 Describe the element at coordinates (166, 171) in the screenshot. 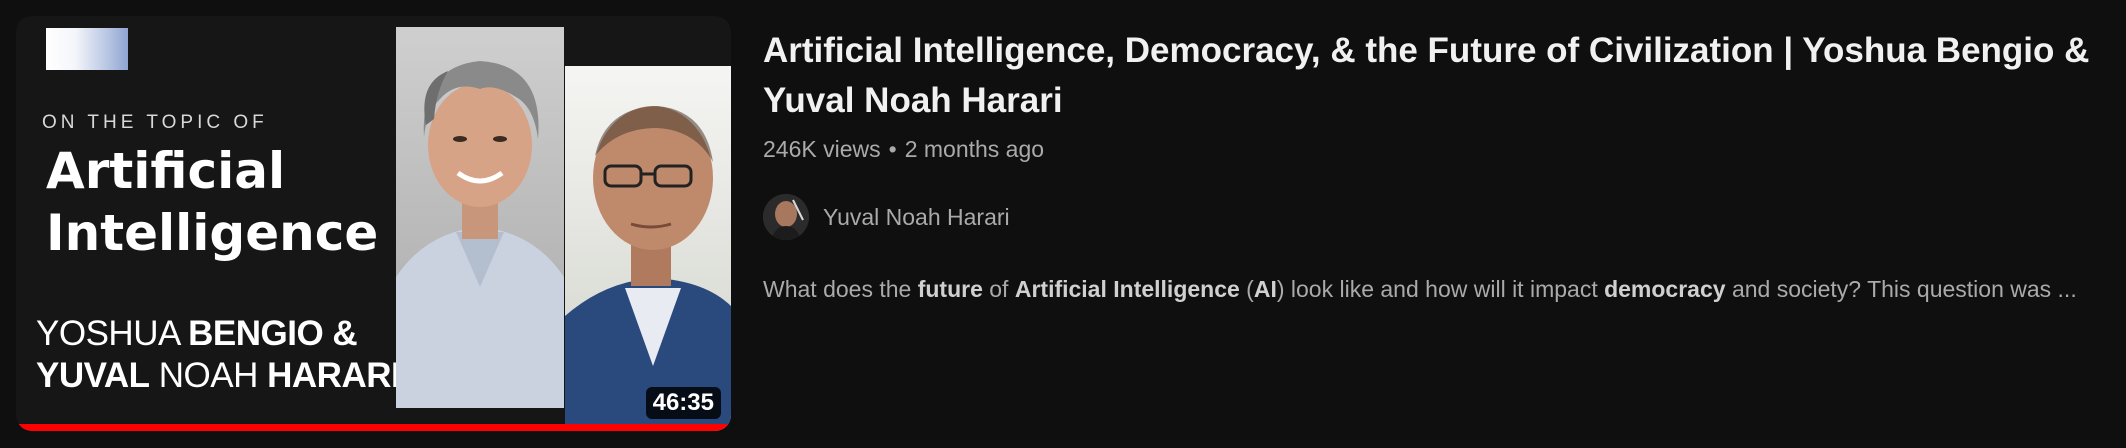

I see `topic-line-1: Artificial` at that location.